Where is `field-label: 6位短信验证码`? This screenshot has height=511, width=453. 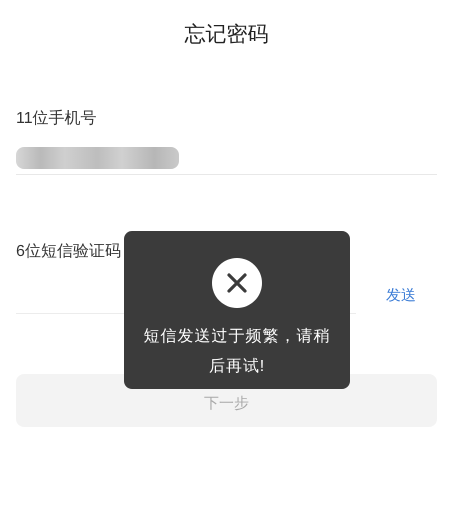
field-label: 6位短信验证码 is located at coordinates (68, 251).